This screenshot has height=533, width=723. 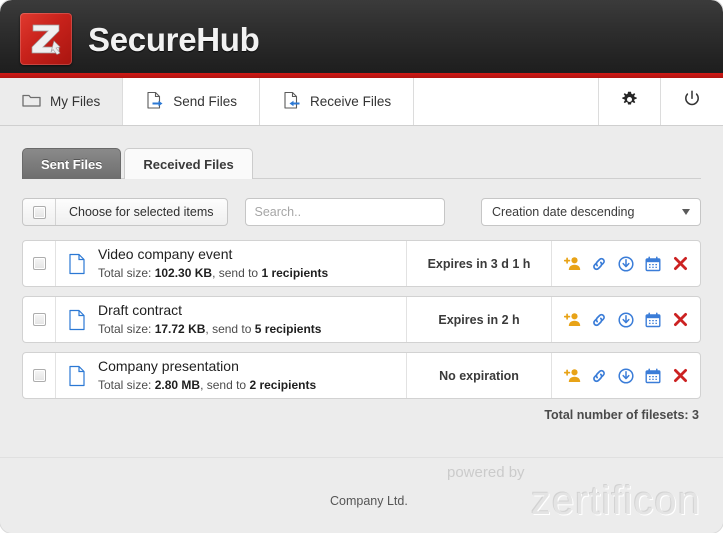 I want to click on file-size: 2.80 MB, so click(x=177, y=384).